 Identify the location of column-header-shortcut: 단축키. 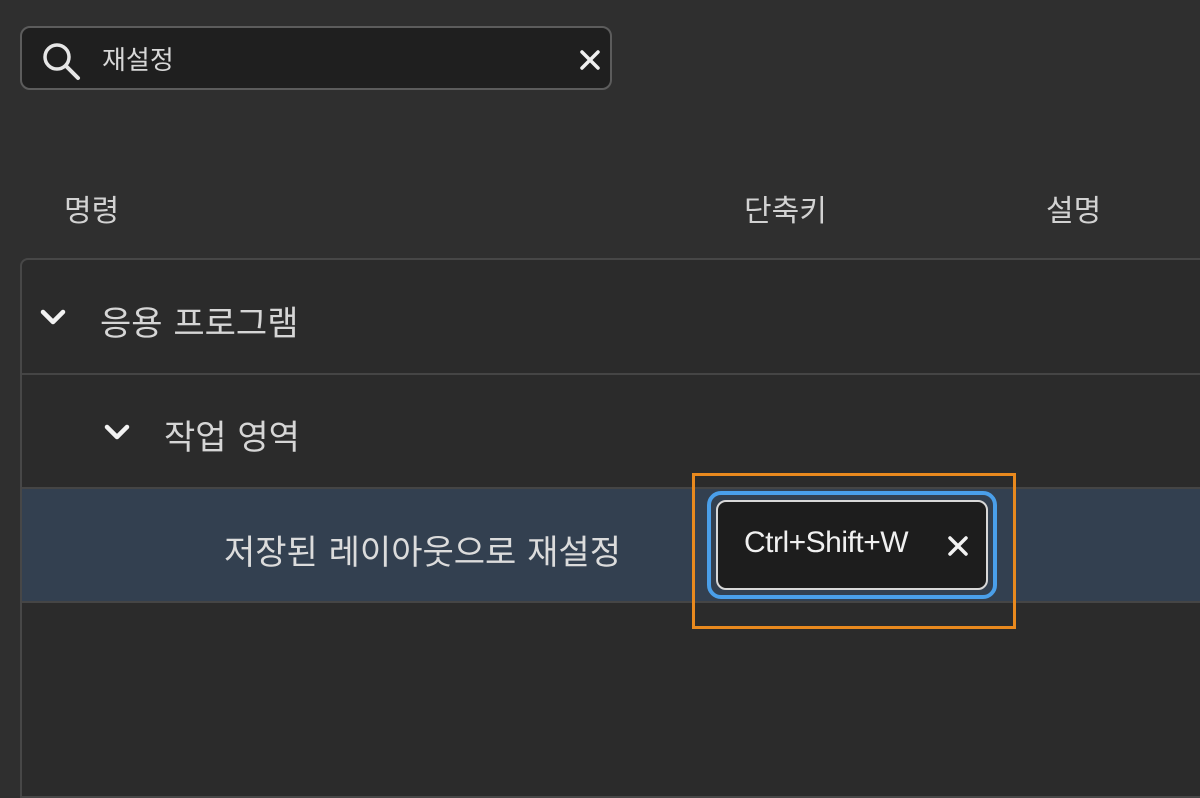
(785, 208).